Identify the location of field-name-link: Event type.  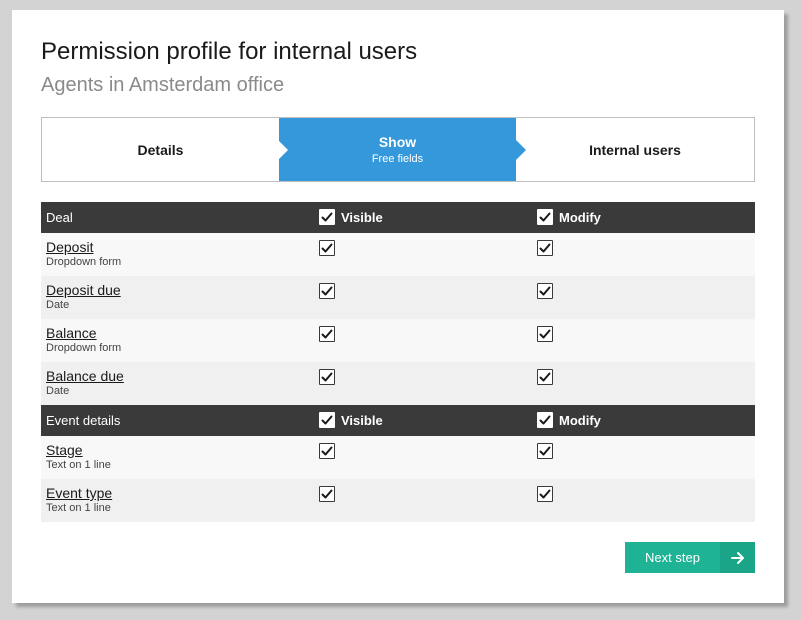
(79, 493).